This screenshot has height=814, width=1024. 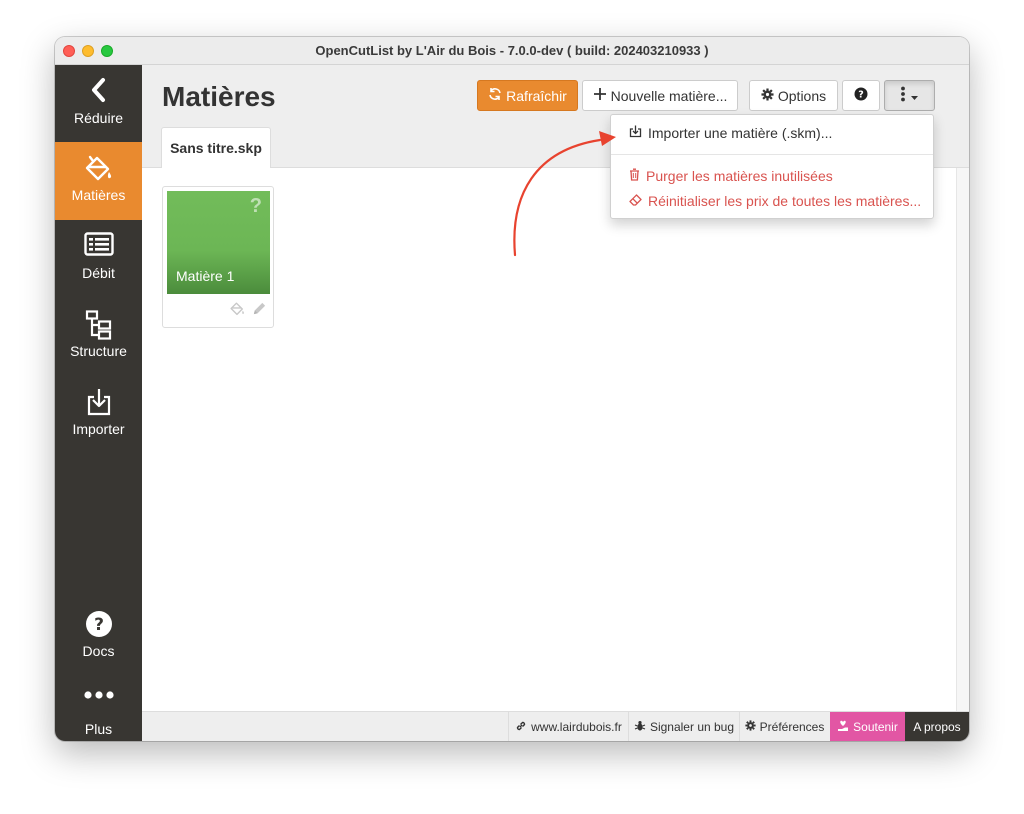 I want to click on scrollbar-track, so click(x=962, y=439).